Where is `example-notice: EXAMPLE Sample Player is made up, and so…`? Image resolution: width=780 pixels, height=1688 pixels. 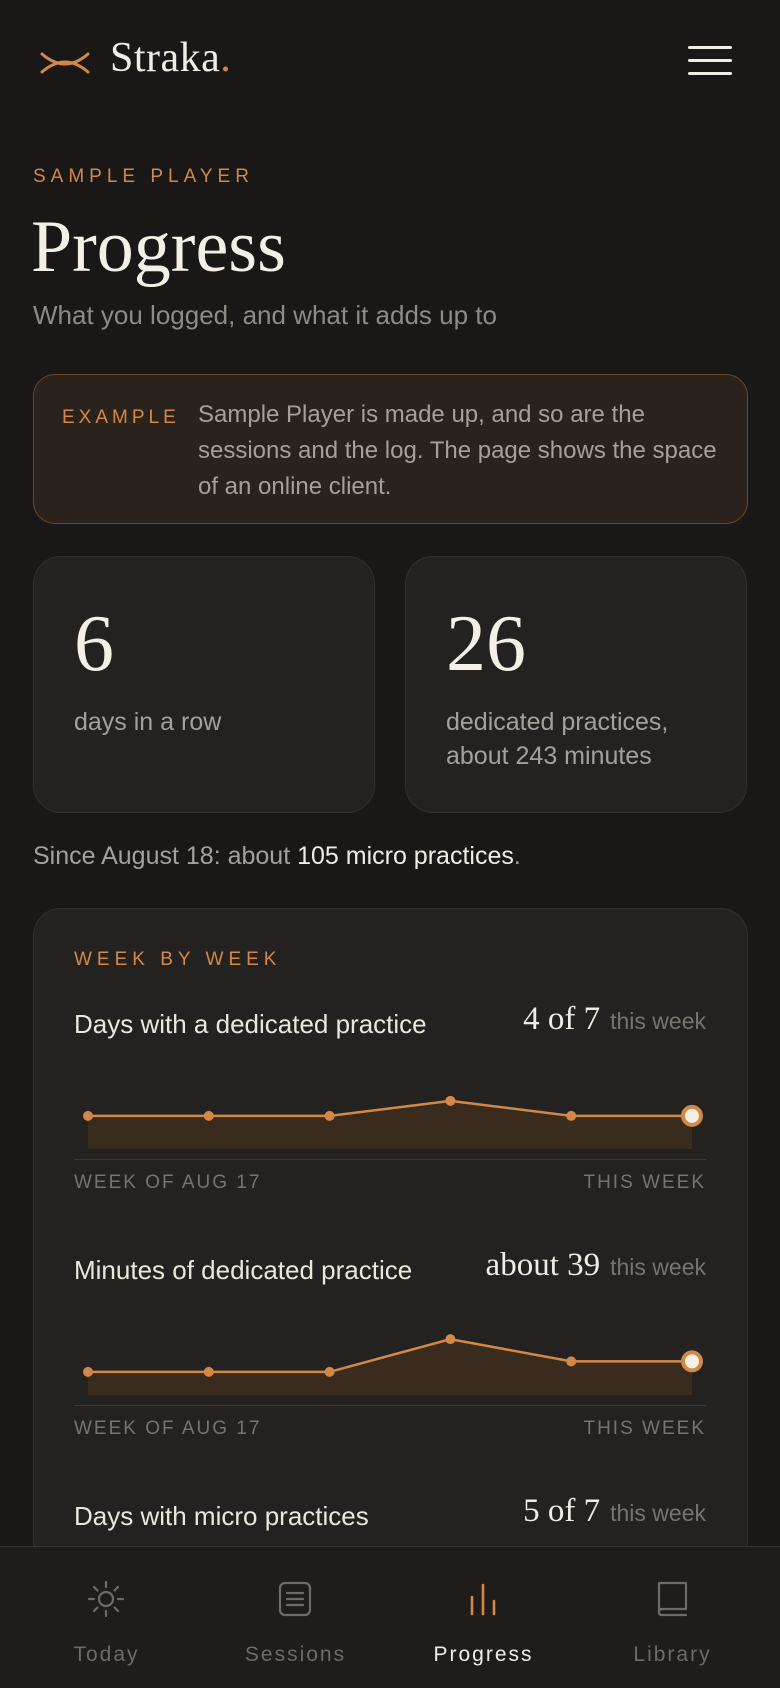
example-notice: EXAMPLE Sample Player is made up, and so… is located at coordinates (390, 449).